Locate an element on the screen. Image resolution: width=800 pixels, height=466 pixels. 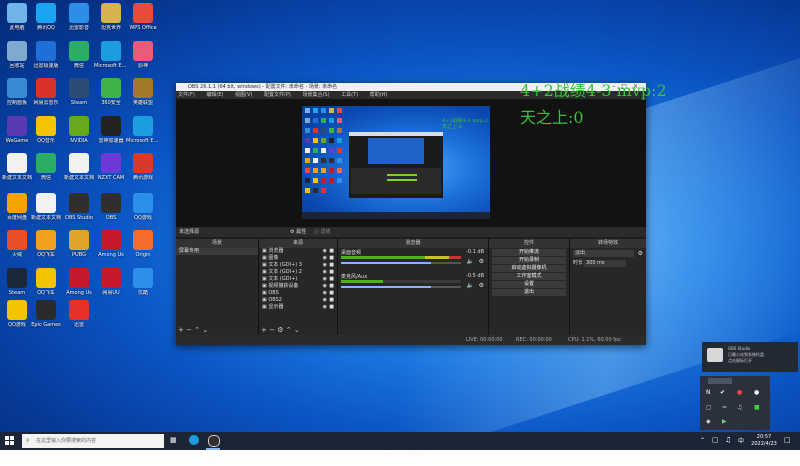
windows-start-icon is located at coordinates (10, 441).